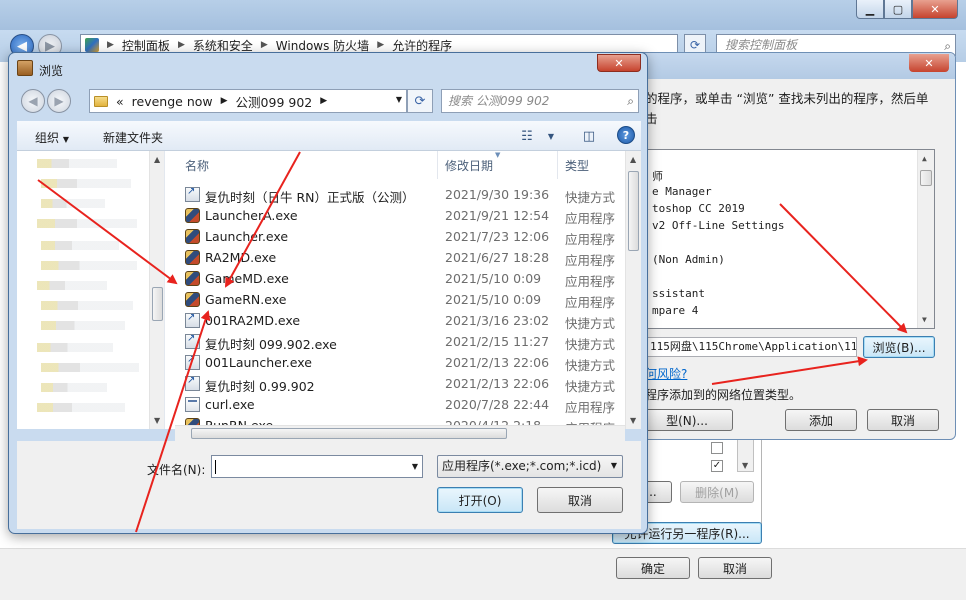  I want to click on breadcrumb-item: 控制面板, so click(146, 45).